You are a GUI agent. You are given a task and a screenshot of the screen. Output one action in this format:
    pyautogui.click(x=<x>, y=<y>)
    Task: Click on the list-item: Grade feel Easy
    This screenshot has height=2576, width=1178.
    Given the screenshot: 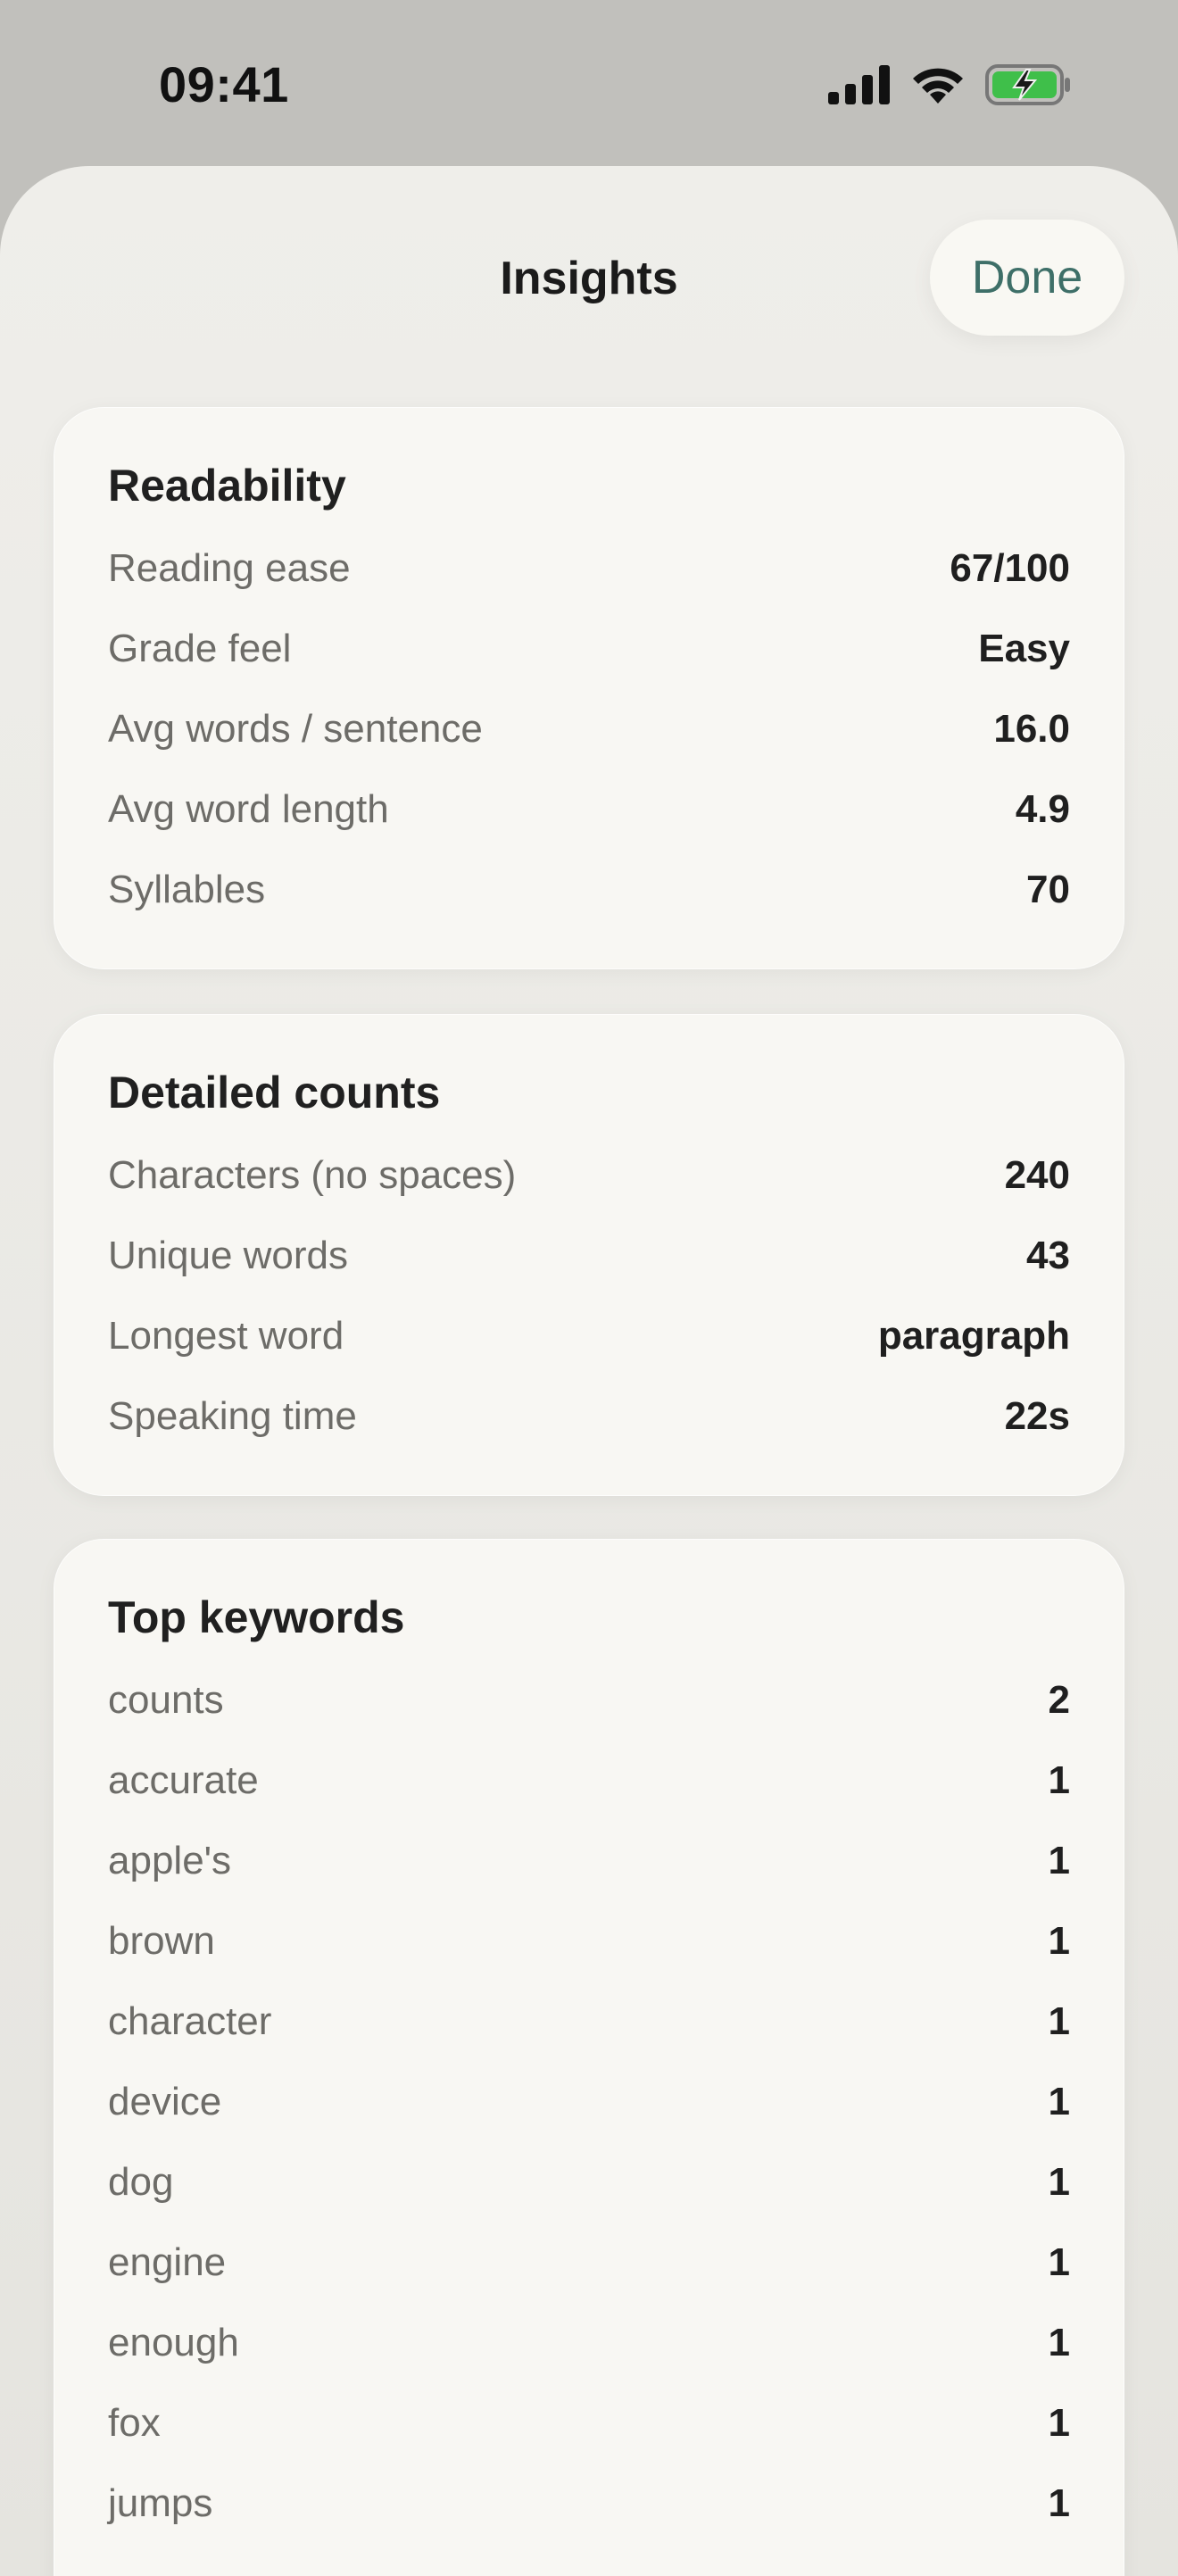 What is the action you would take?
    pyautogui.click(x=589, y=649)
    